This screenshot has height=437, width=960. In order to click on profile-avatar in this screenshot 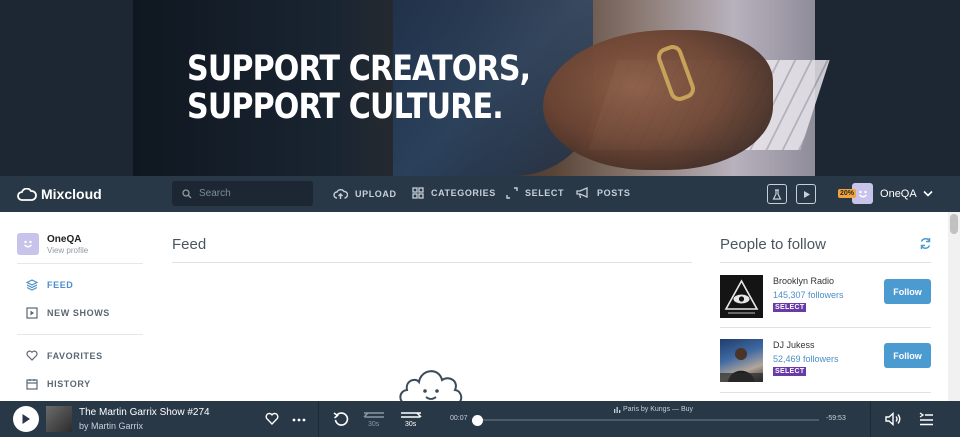, I will do `click(28, 244)`.